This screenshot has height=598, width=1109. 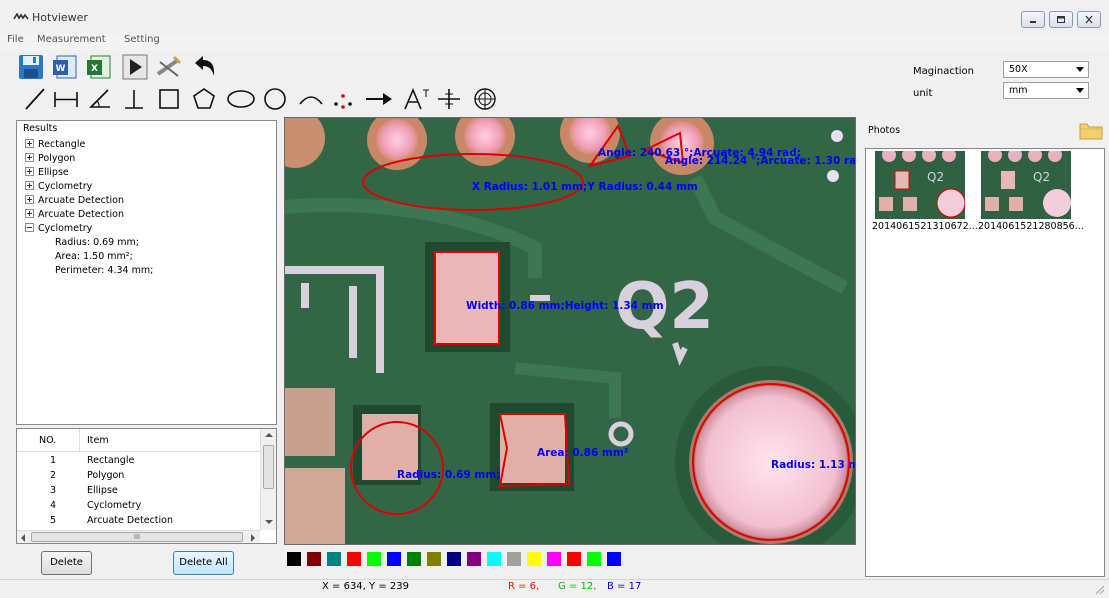 I want to click on scroll-thumb, so click(x=268, y=467).